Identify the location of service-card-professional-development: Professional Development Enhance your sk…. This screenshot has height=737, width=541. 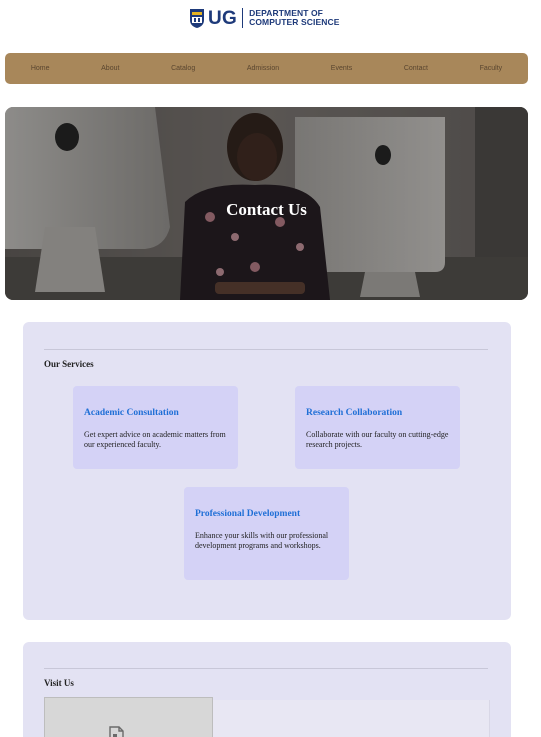
(266, 533).